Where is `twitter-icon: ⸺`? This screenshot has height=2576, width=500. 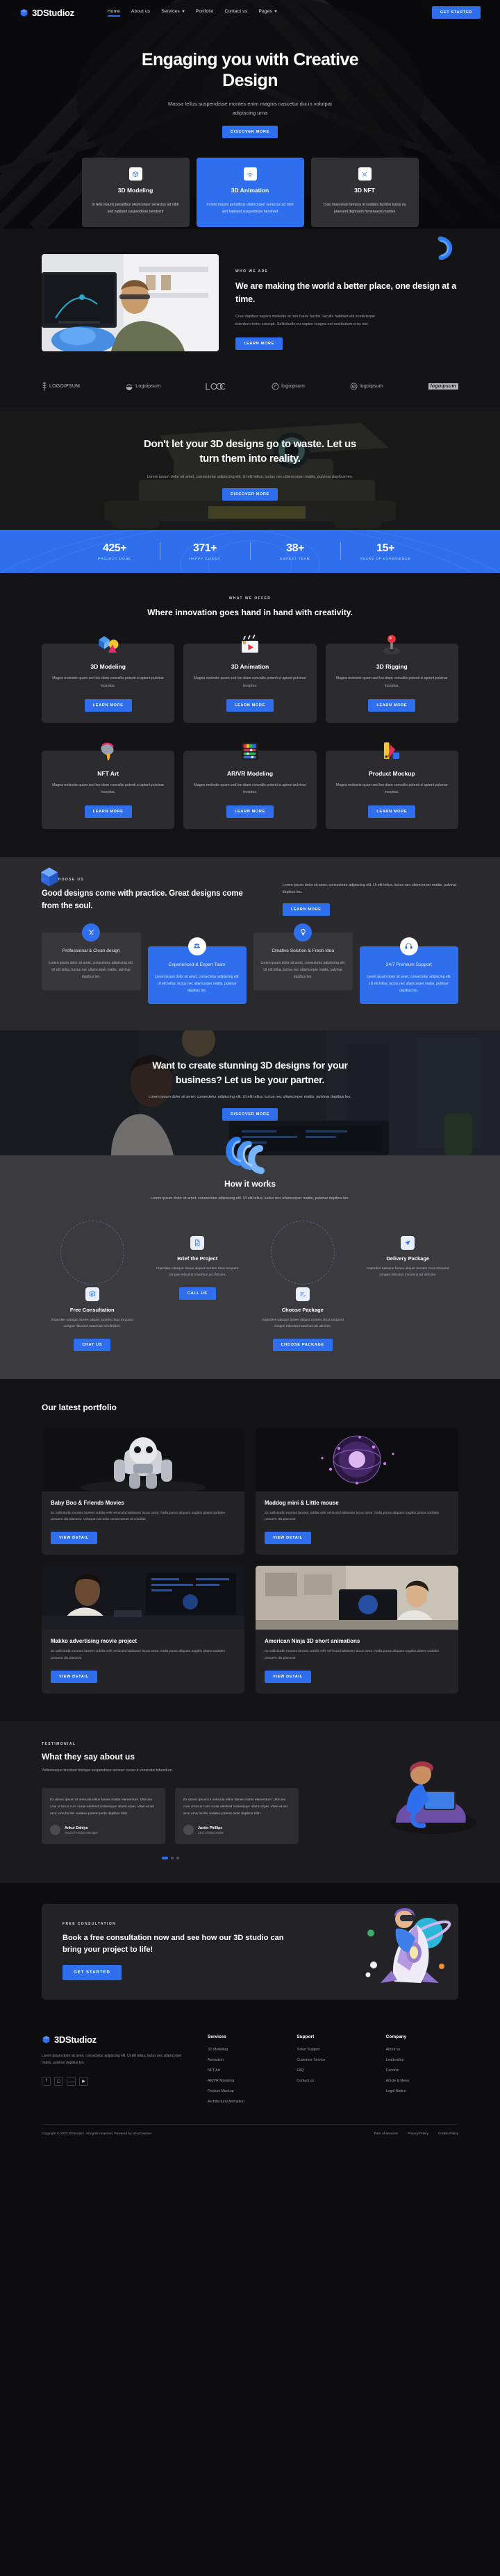
twitter-icon: ⸺ is located at coordinates (71, 2081).